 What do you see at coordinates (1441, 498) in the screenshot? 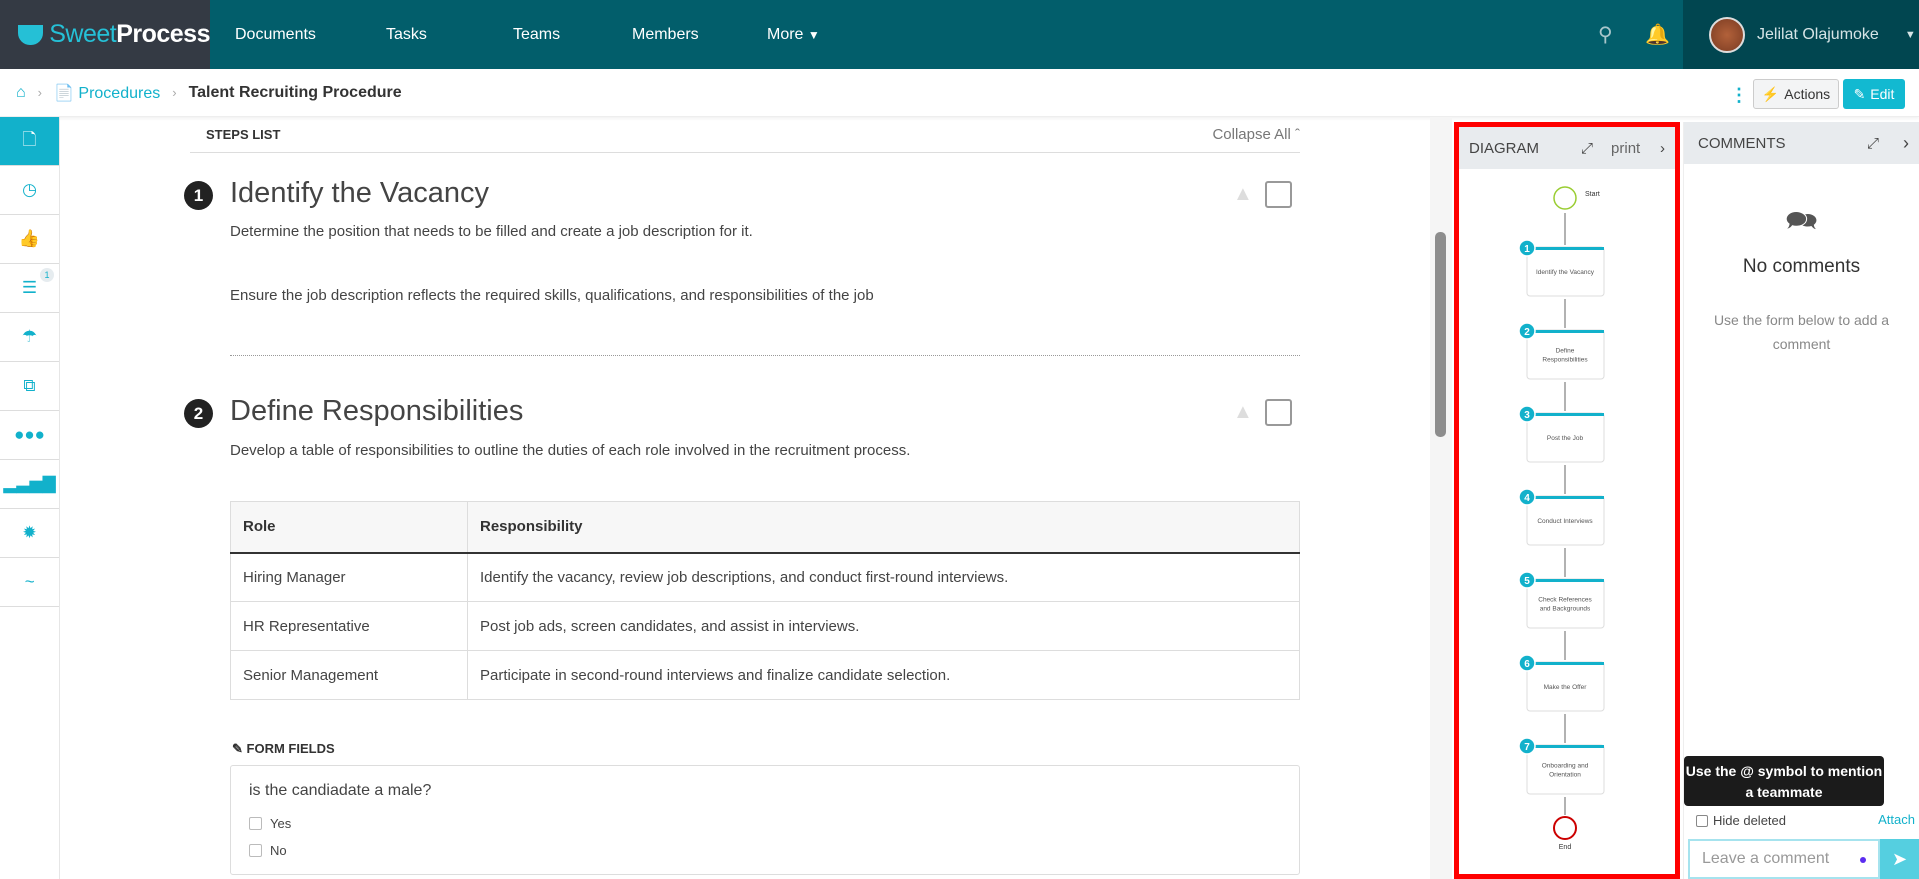
I see `scrollbar` at bounding box center [1441, 498].